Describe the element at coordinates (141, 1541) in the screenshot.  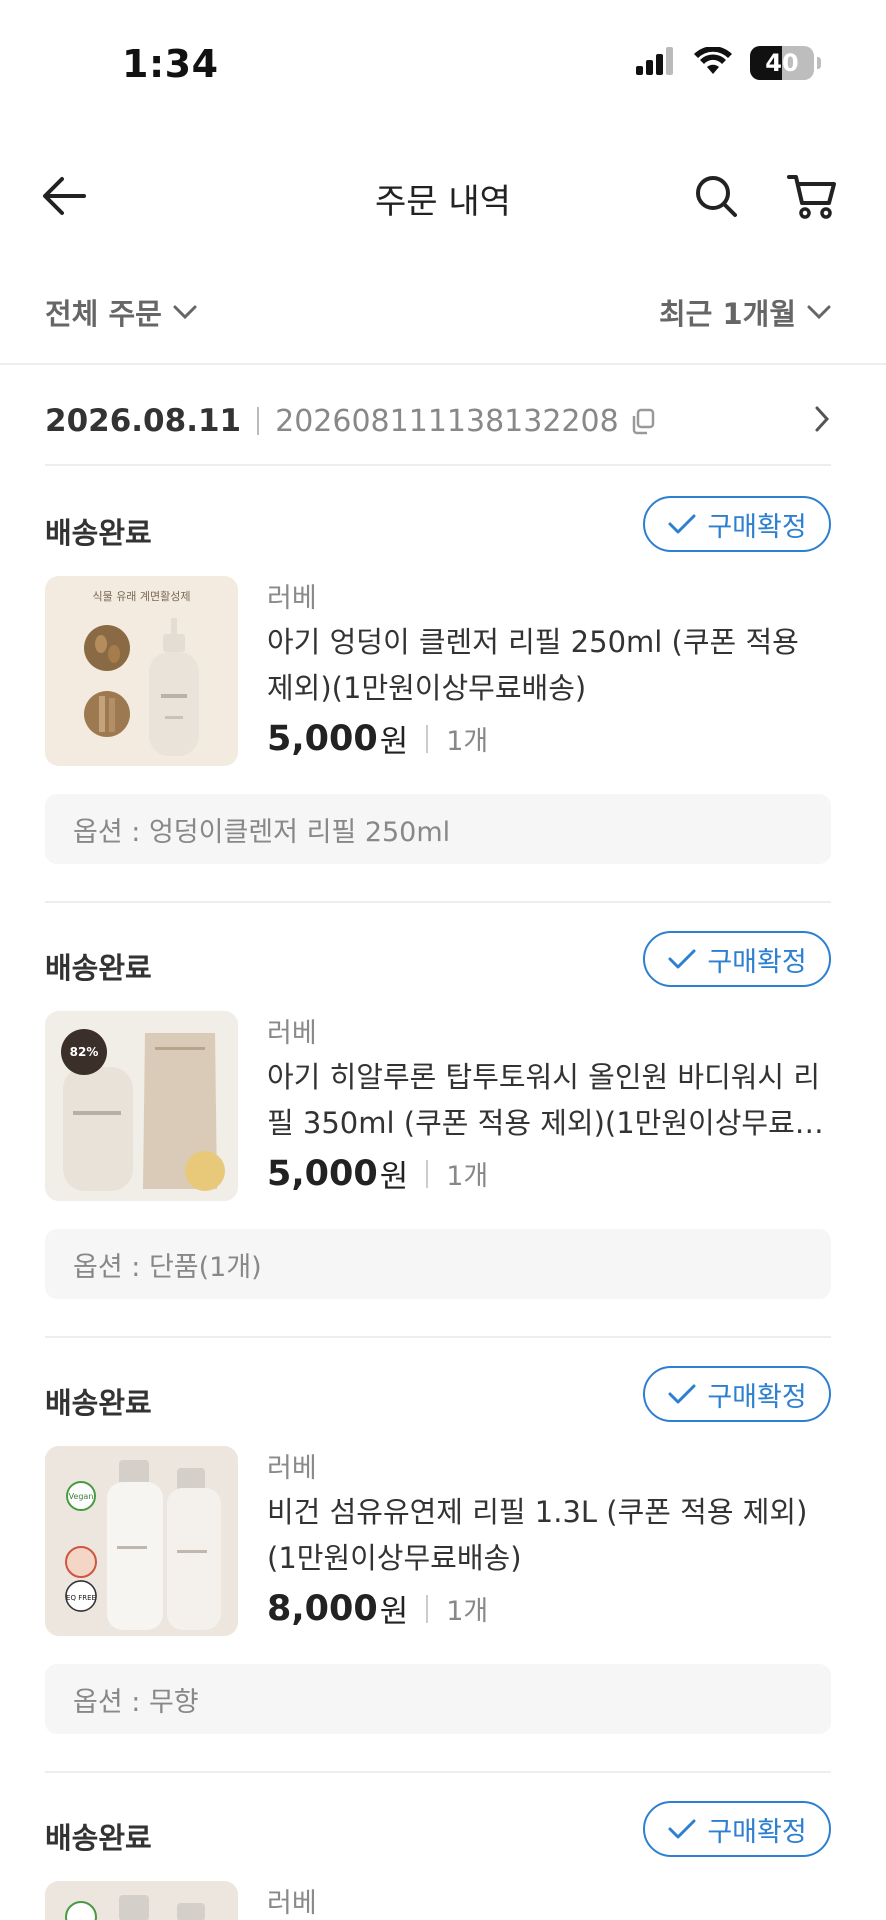
I see `product-thumbnail: Vegan EQ FREE` at that location.